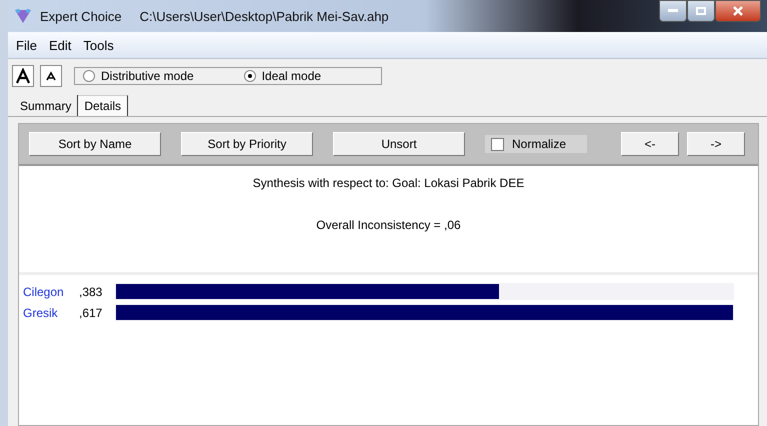 The width and height of the screenshot is (767, 426). I want to click on decrease-font-button, so click(51, 76).